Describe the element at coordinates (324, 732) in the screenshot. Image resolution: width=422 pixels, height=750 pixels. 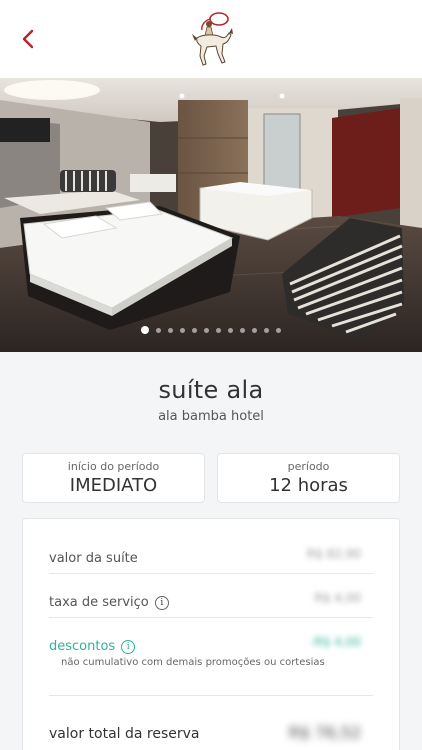
I see `total-value: R$ 76,52` at that location.